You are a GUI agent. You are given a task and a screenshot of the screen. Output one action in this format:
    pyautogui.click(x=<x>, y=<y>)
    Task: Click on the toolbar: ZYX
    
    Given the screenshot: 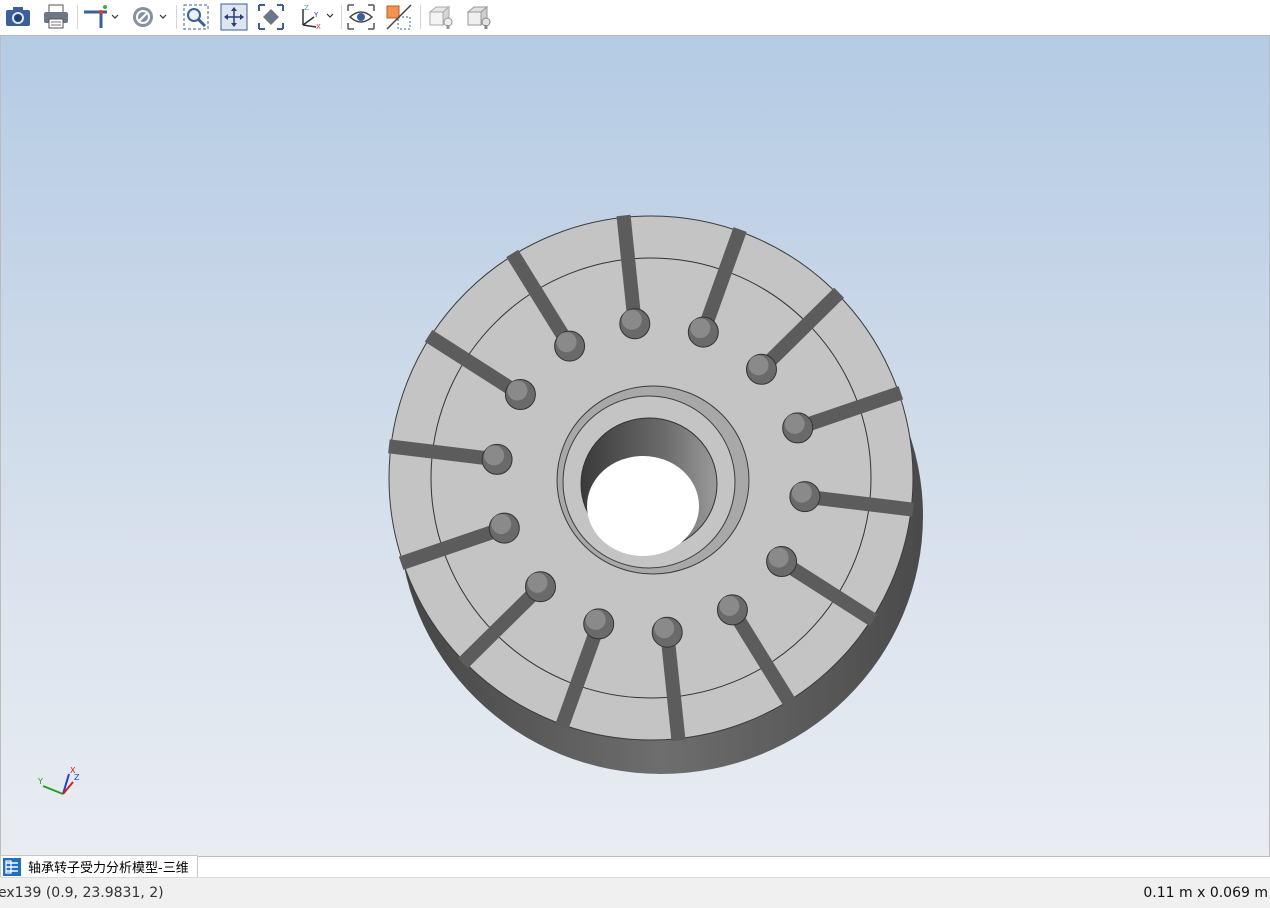 What is the action you would take?
    pyautogui.click(x=635, y=17)
    